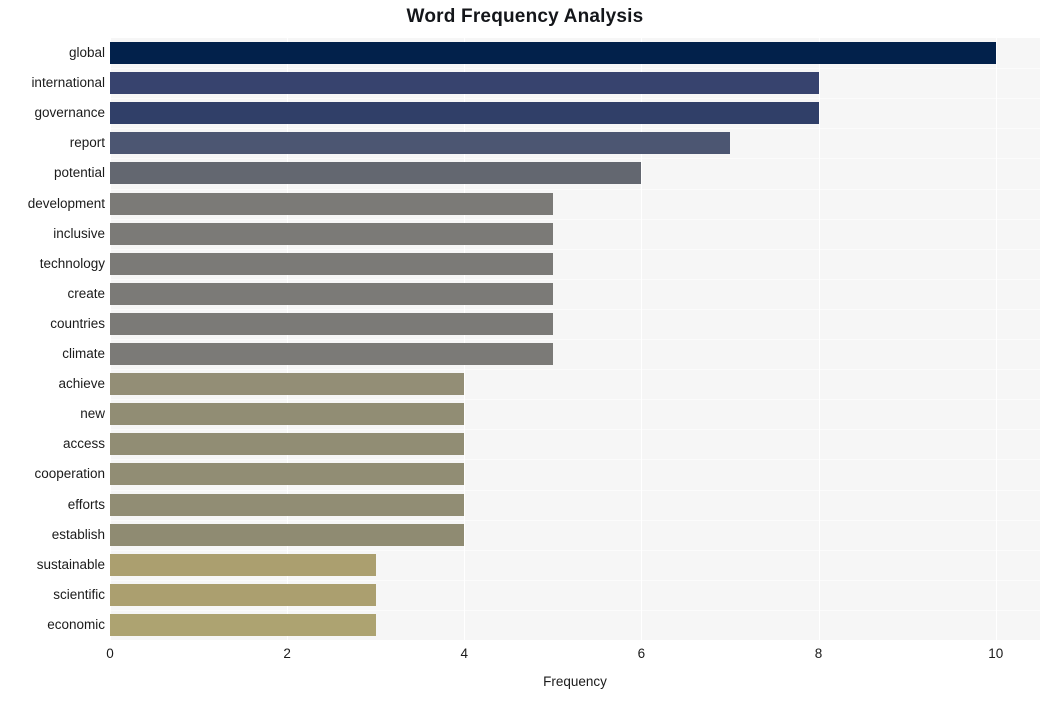 The image size is (1050, 701). What do you see at coordinates (110, 653) in the screenshot?
I see `x-axis-tick-label: 0` at bounding box center [110, 653].